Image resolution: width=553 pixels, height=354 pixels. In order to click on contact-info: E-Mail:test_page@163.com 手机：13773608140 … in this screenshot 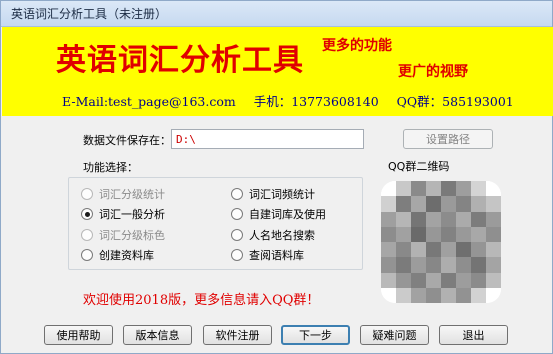, I will do `click(295, 100)`.